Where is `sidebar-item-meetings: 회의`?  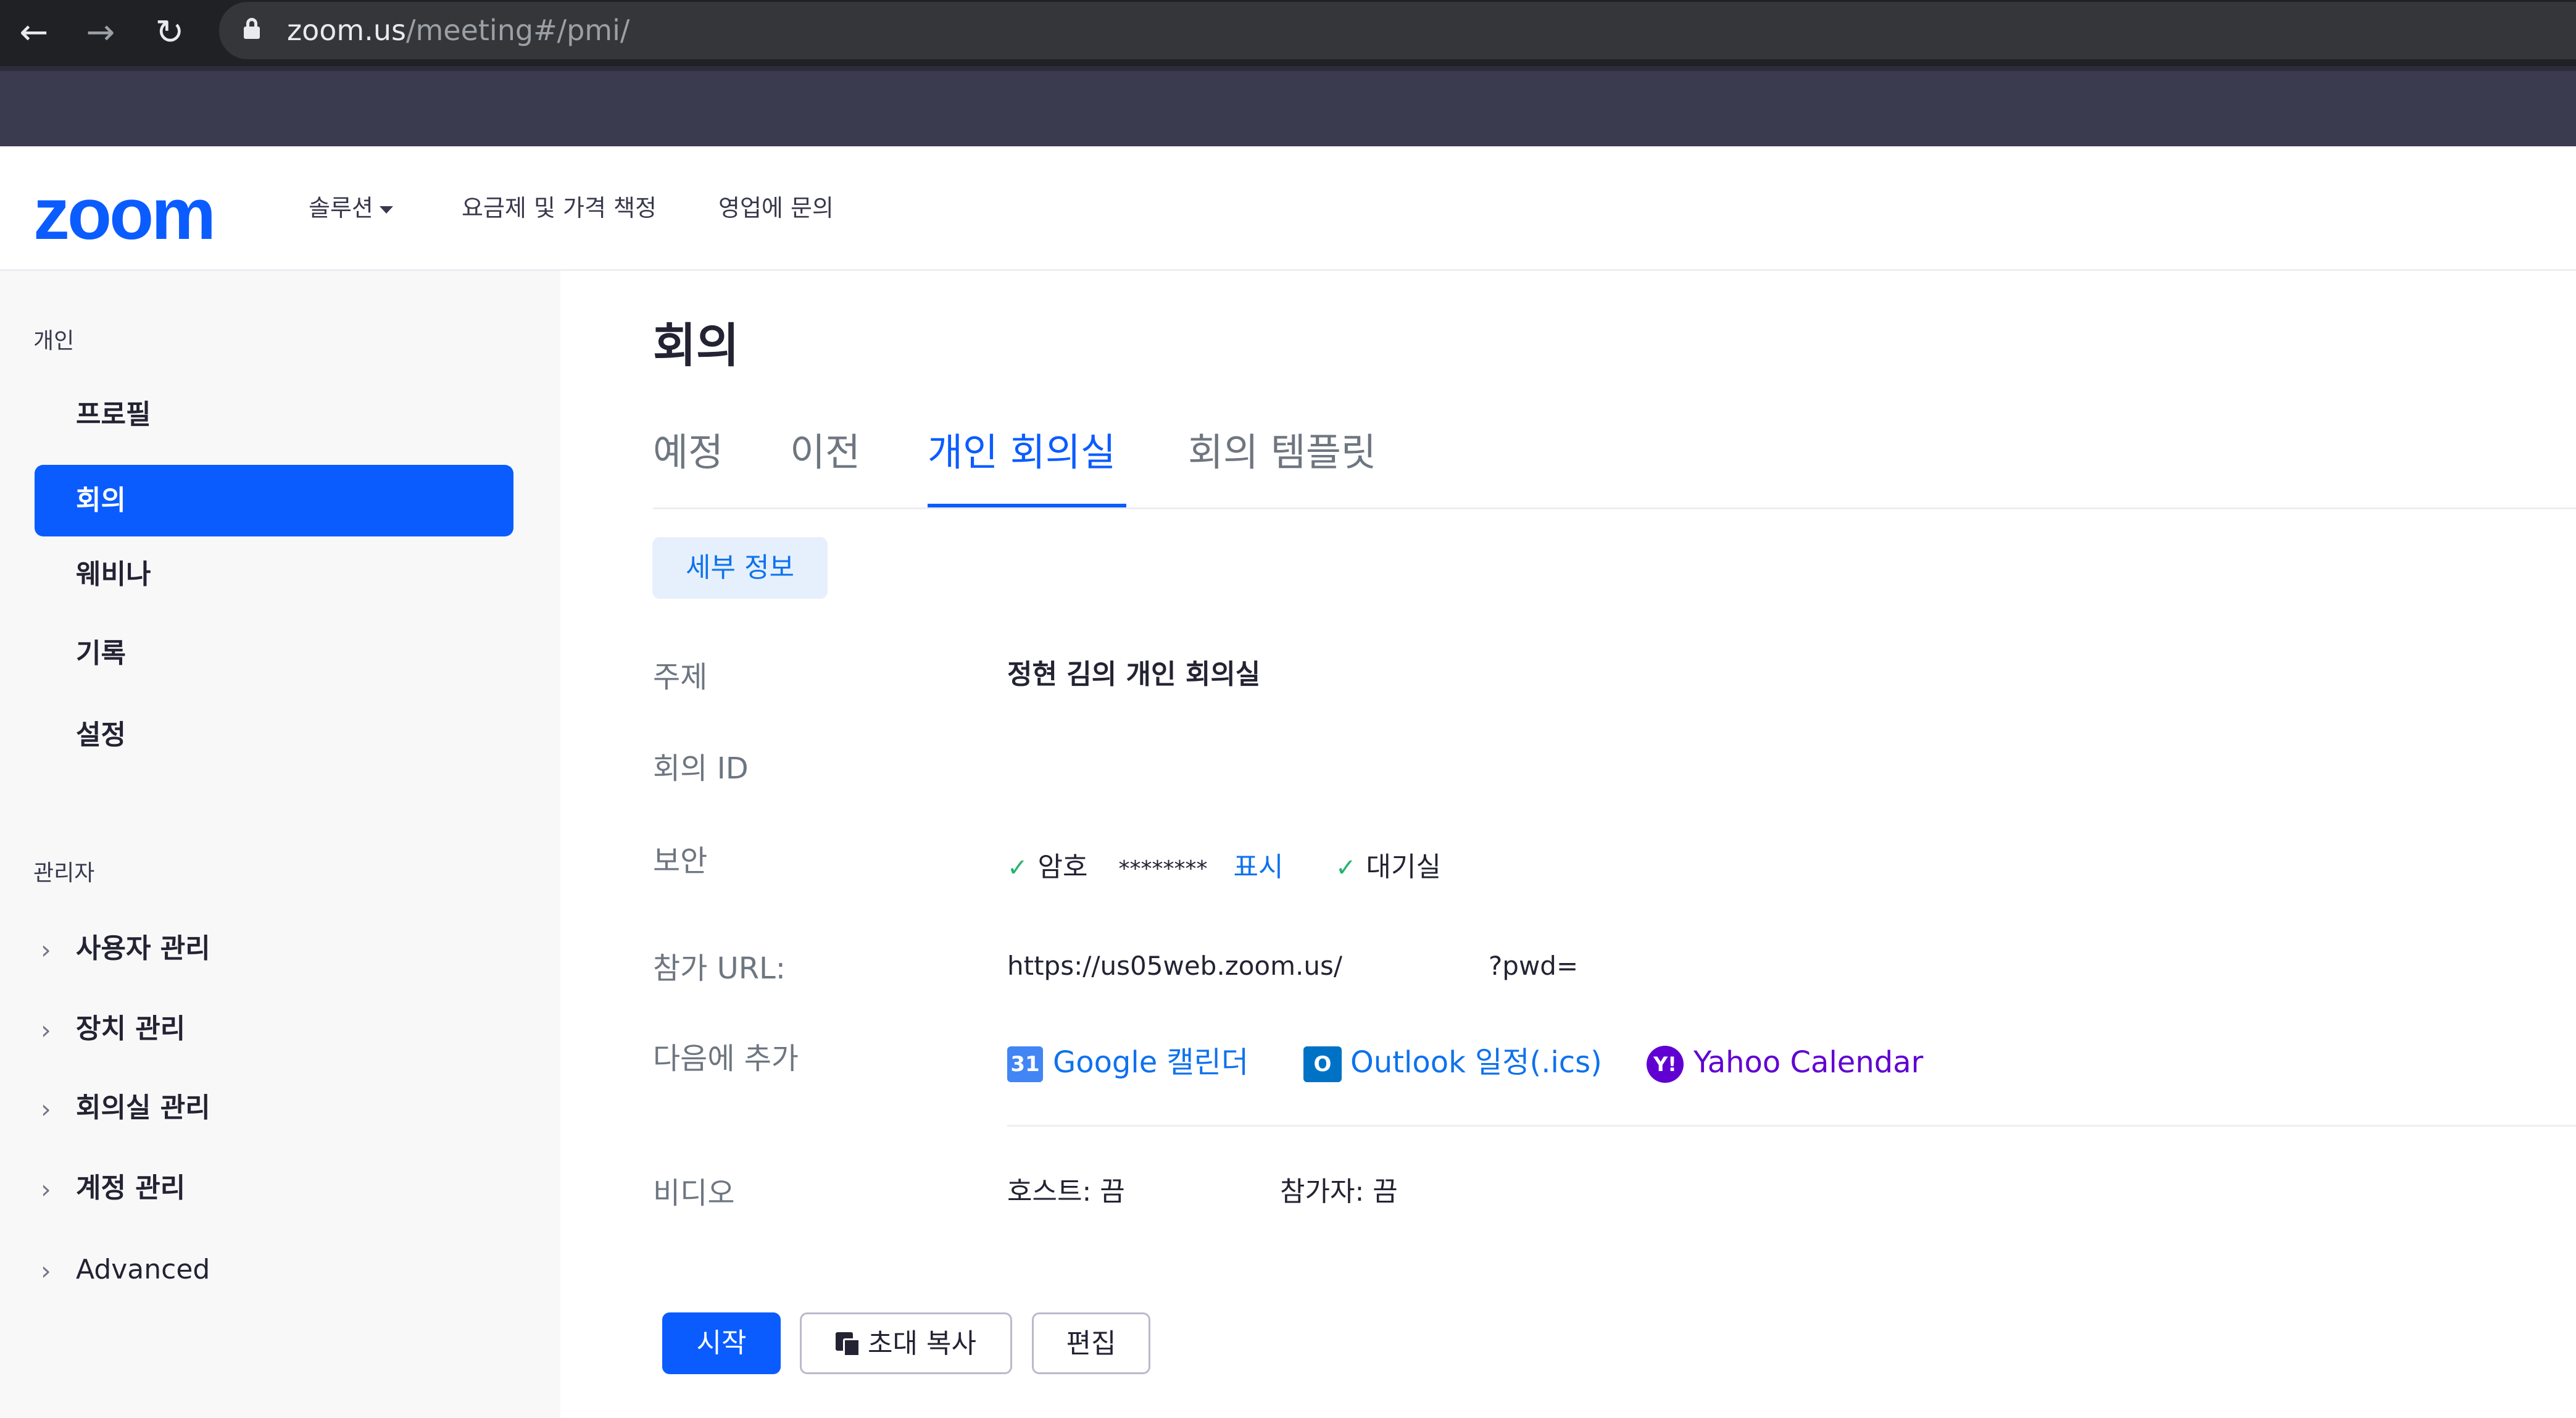
sidebar-item-meetings: 회의 is located at coordinates (274, 500).